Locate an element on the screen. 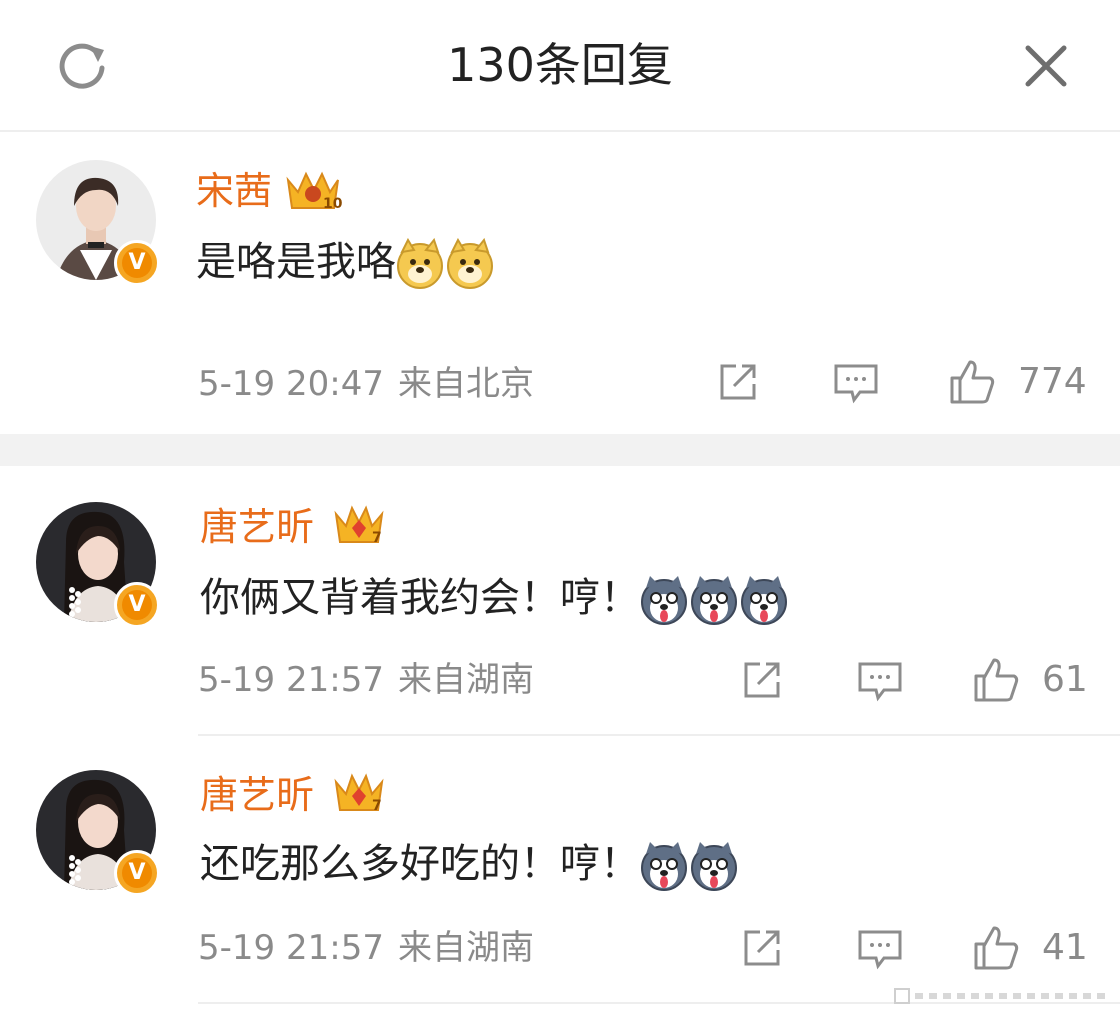 The height and width of the screenshot is (1024, 1120). comment-date: 5-19 20:47 is located at coordinates (291, 384).